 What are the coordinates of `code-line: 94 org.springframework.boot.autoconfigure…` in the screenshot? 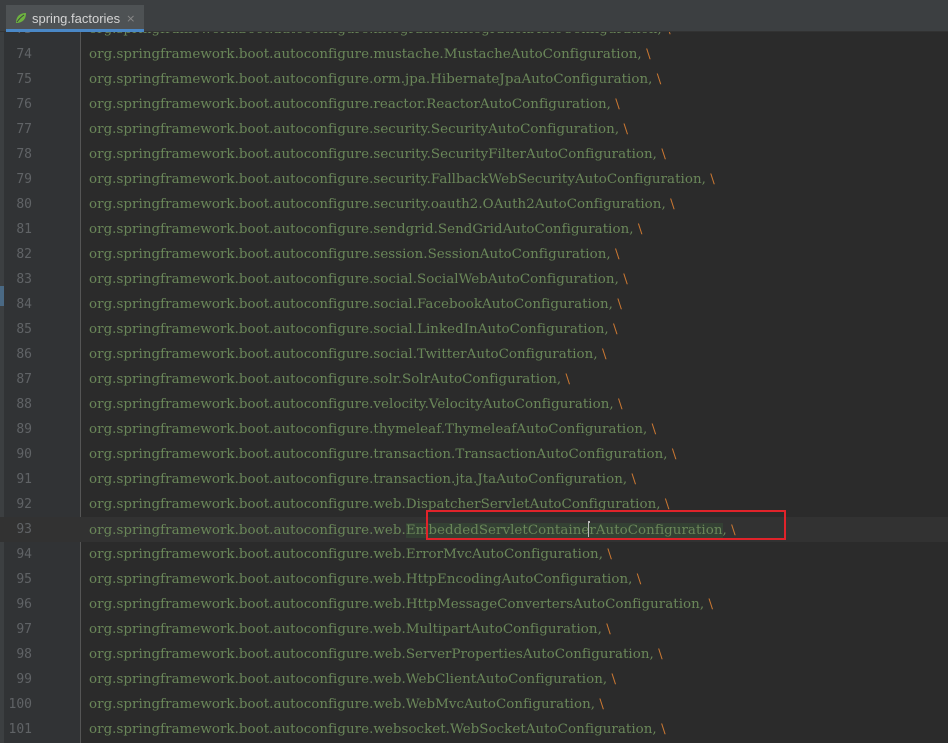 It's located at (474, 554).